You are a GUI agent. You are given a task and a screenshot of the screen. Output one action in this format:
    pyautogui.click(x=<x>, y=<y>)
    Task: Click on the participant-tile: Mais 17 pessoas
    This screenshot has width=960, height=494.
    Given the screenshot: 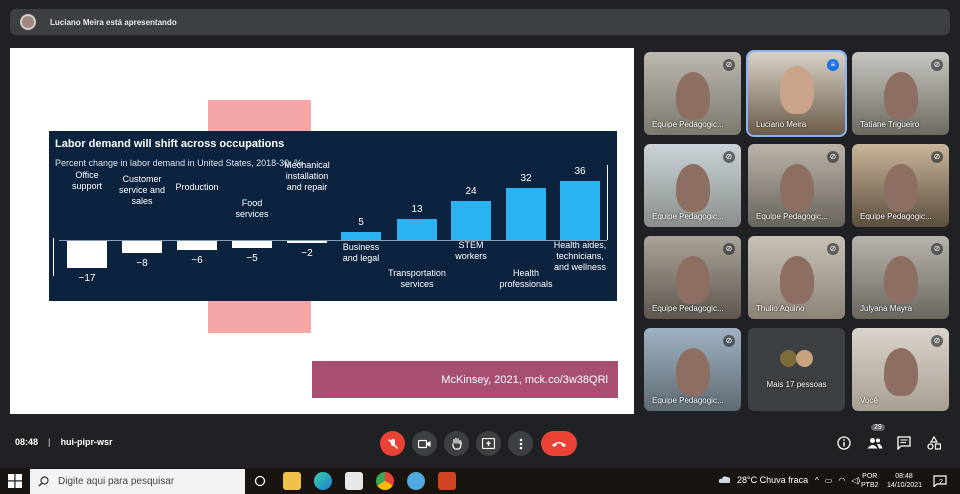 What is the action you would take?
    pyautogui.click(x=796, y=369)
    